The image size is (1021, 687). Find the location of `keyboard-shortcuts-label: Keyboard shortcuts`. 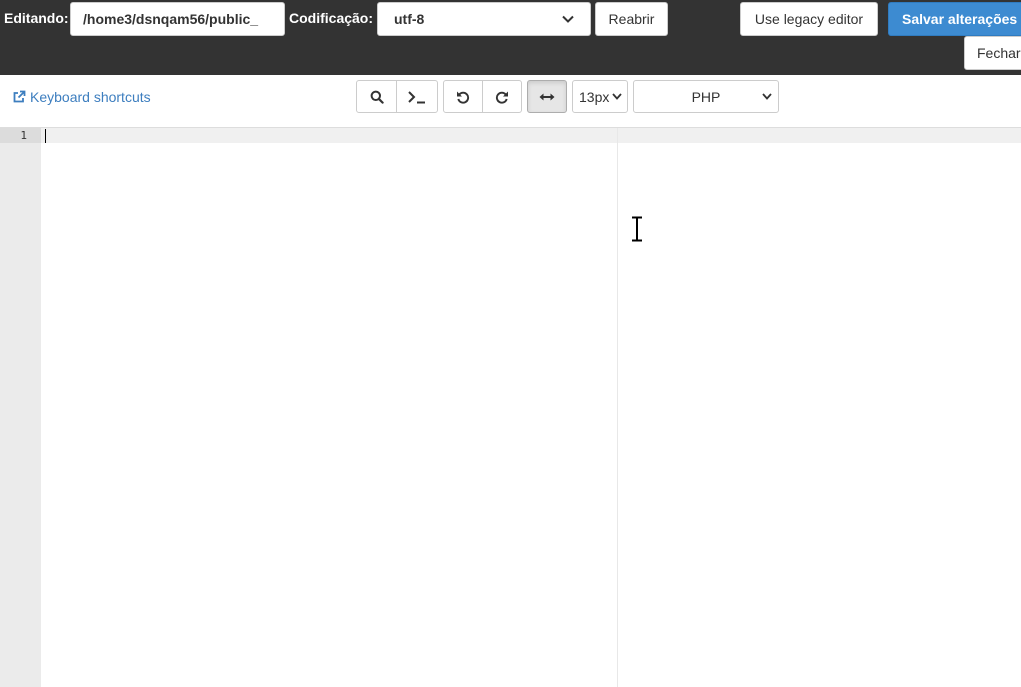

keyboard-shortcuts-label: Keyboard shortcuts is located at coordinates (90, 97).